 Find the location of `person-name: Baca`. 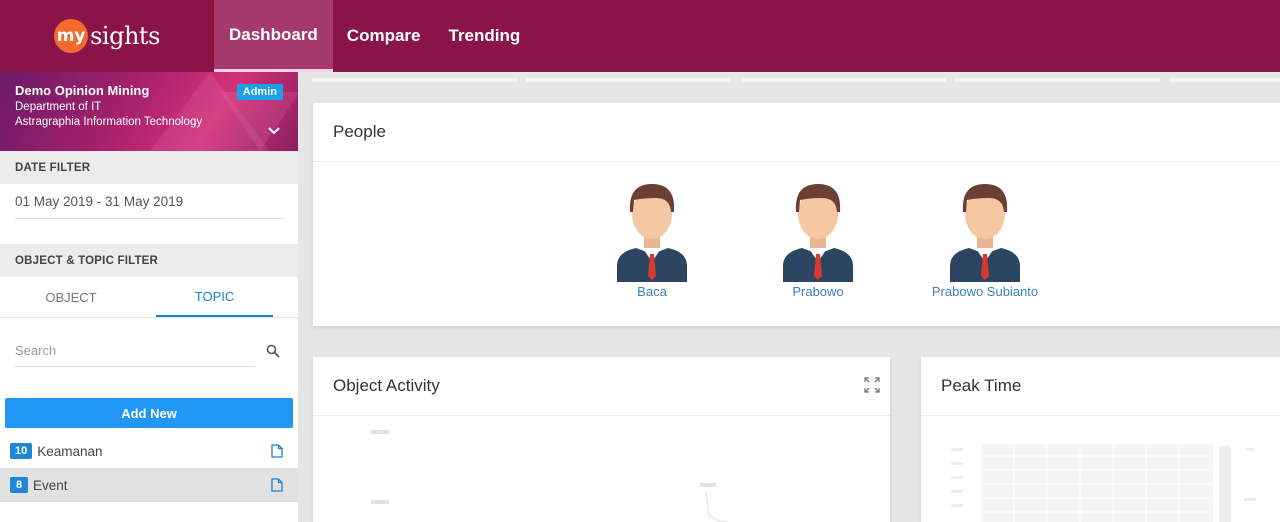

person-name: Baca is located at coordinates (652, 291).